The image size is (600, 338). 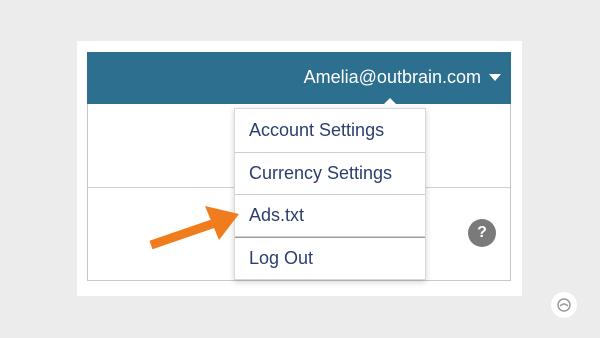 What do you see at coordinates (495, 77) in the screenshot?
I see `caret-down-icon` at bounding box center [495, 77].